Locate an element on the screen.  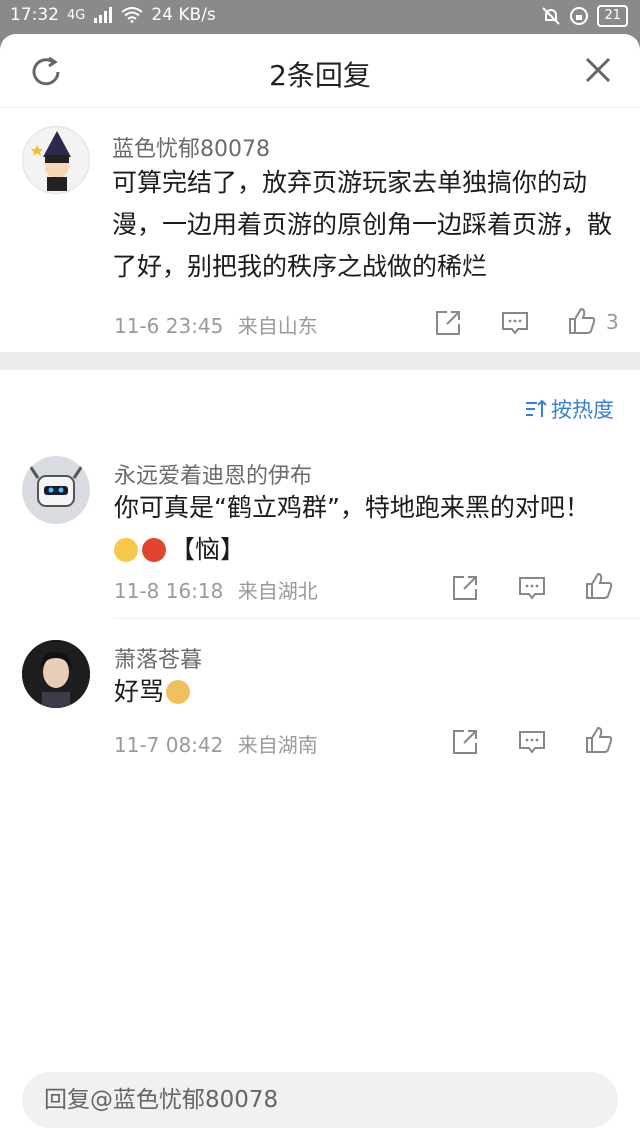
emoji-code-text: 【恼】 is located at coordinates (208, 549).